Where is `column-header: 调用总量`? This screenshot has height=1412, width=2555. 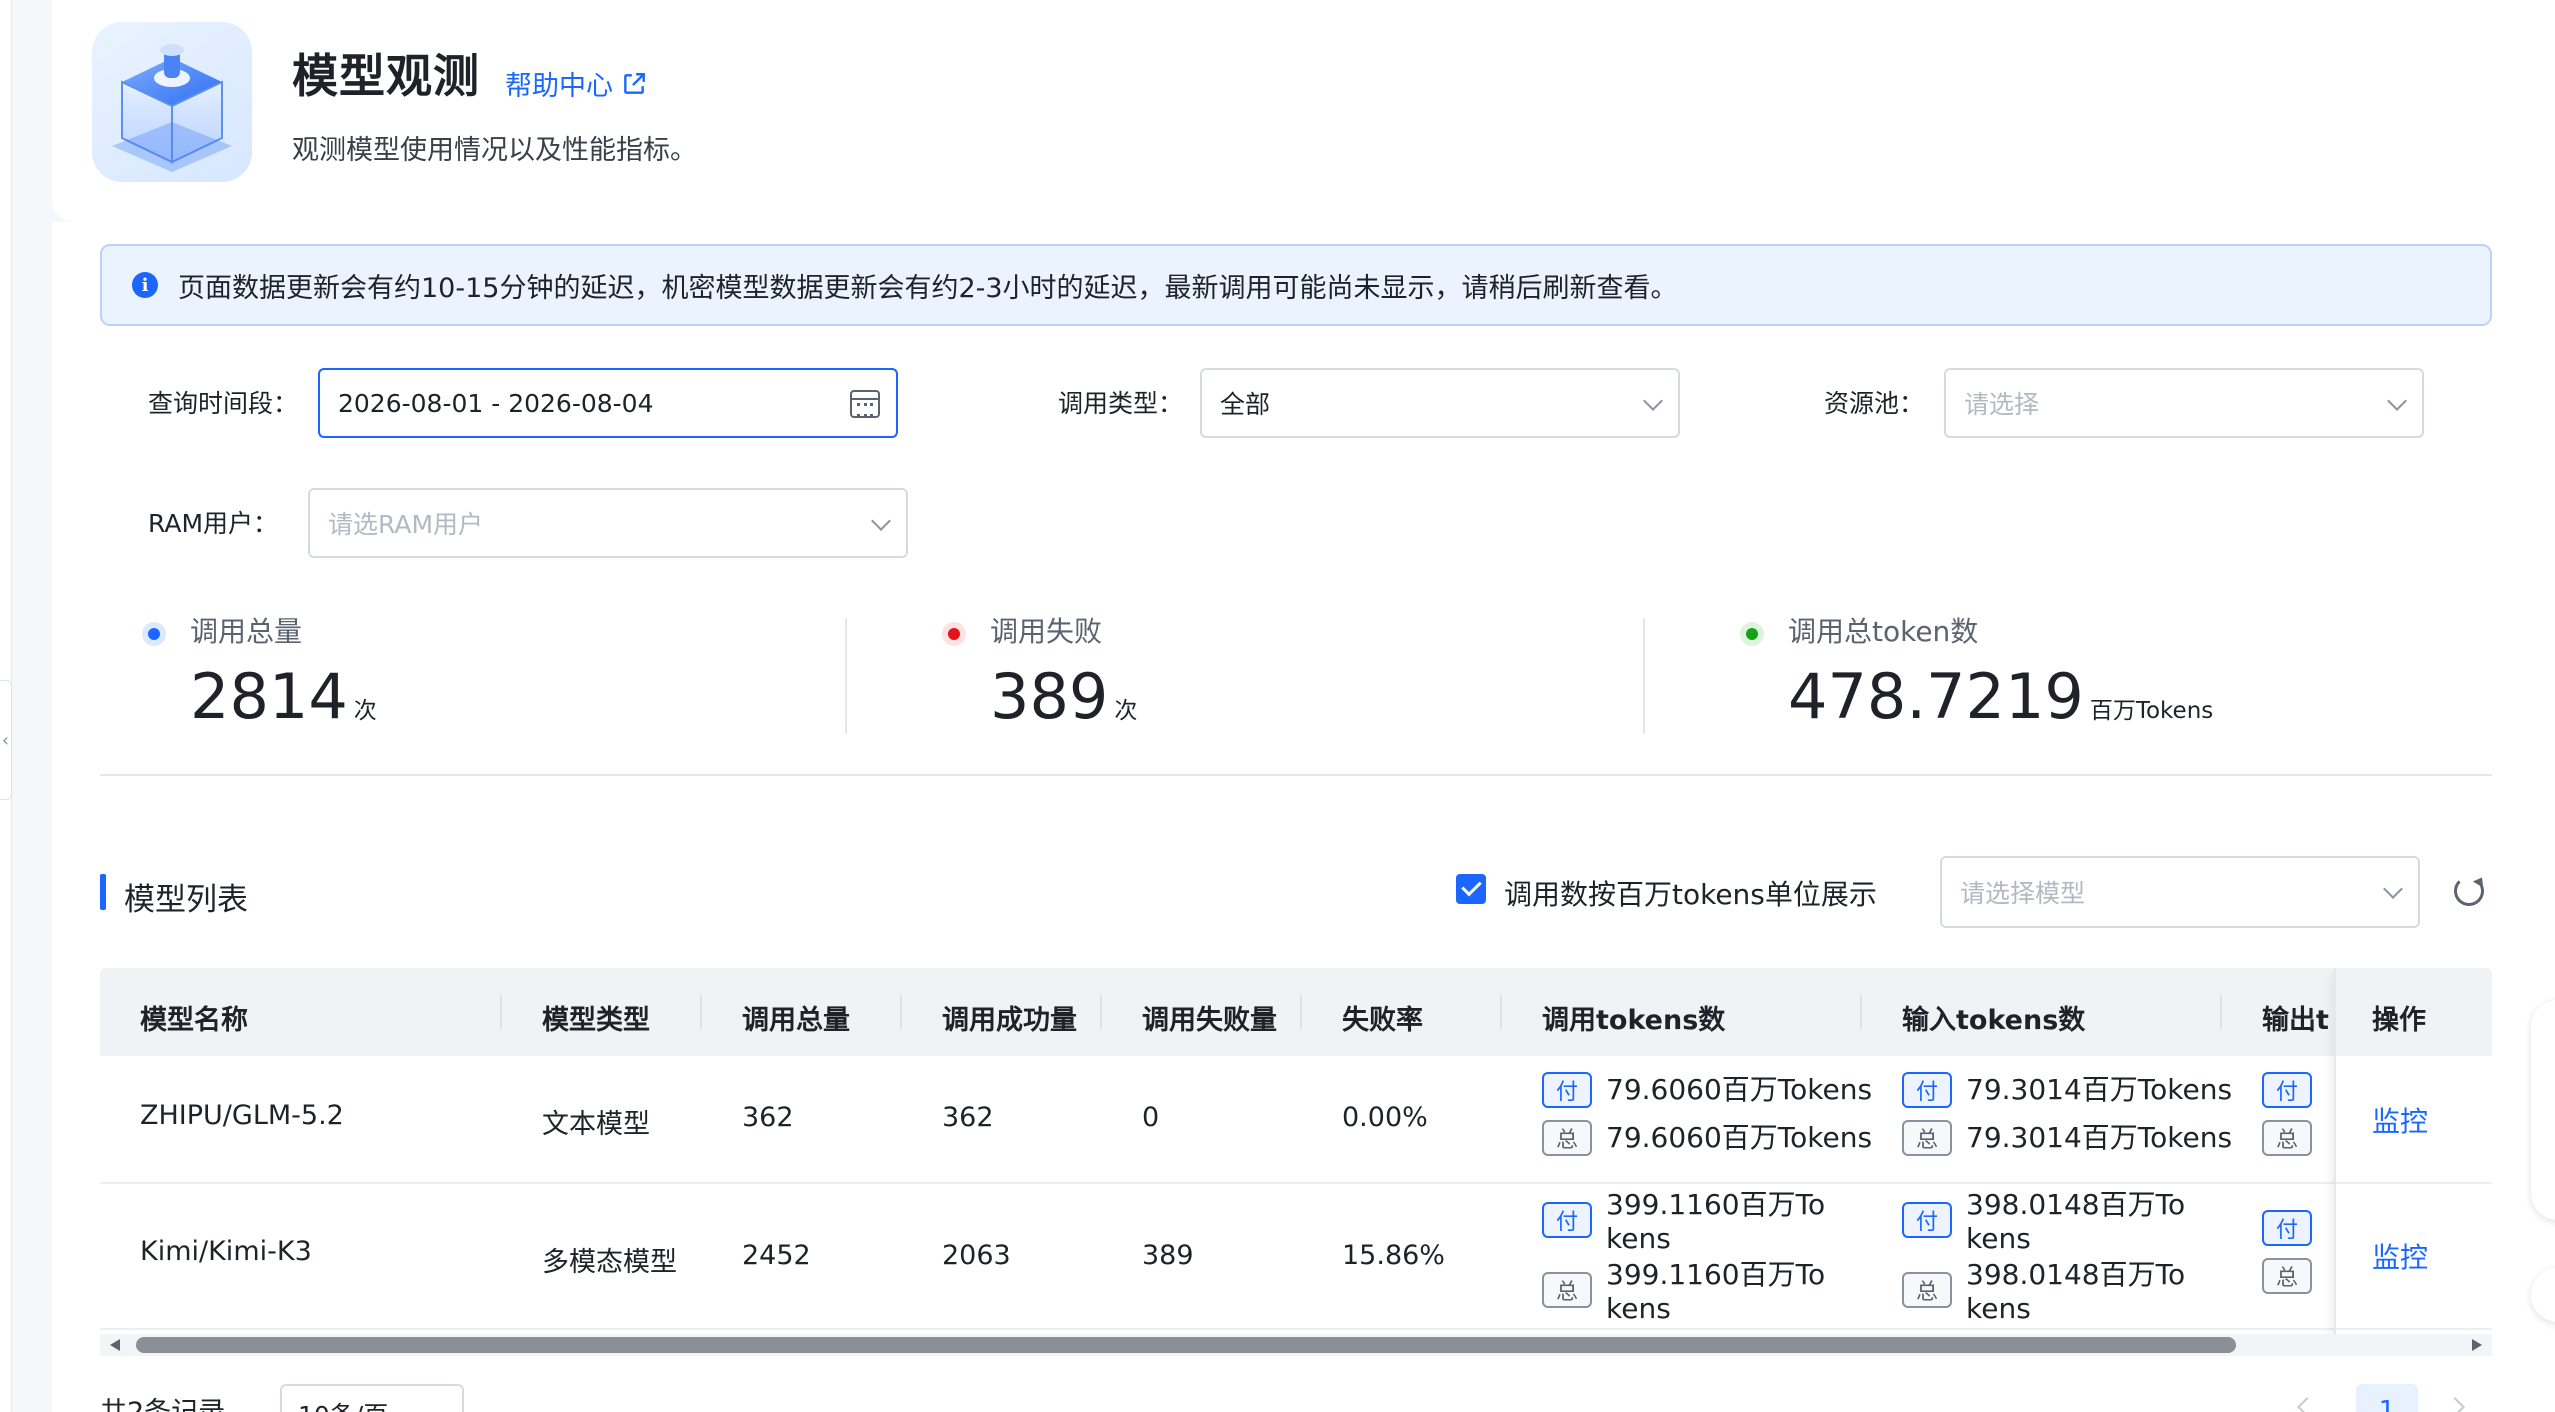
column-header: 调用总量 is located at coordinates (796, 1020).